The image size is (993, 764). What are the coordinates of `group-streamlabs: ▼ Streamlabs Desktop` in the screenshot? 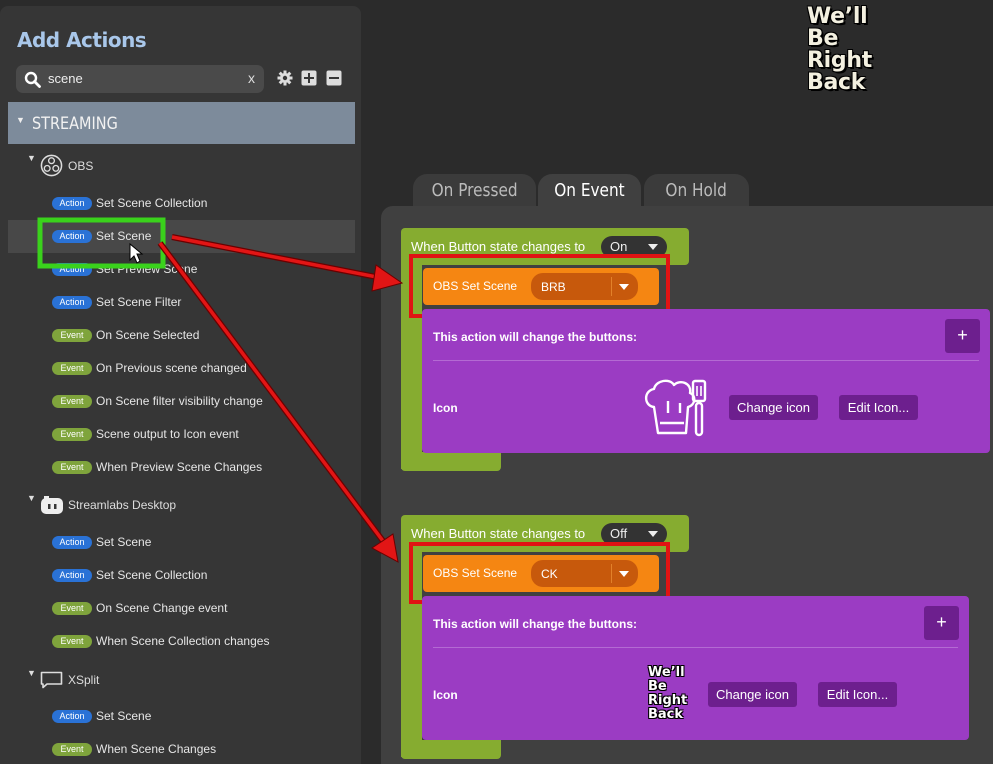 It's located at (137, 506).